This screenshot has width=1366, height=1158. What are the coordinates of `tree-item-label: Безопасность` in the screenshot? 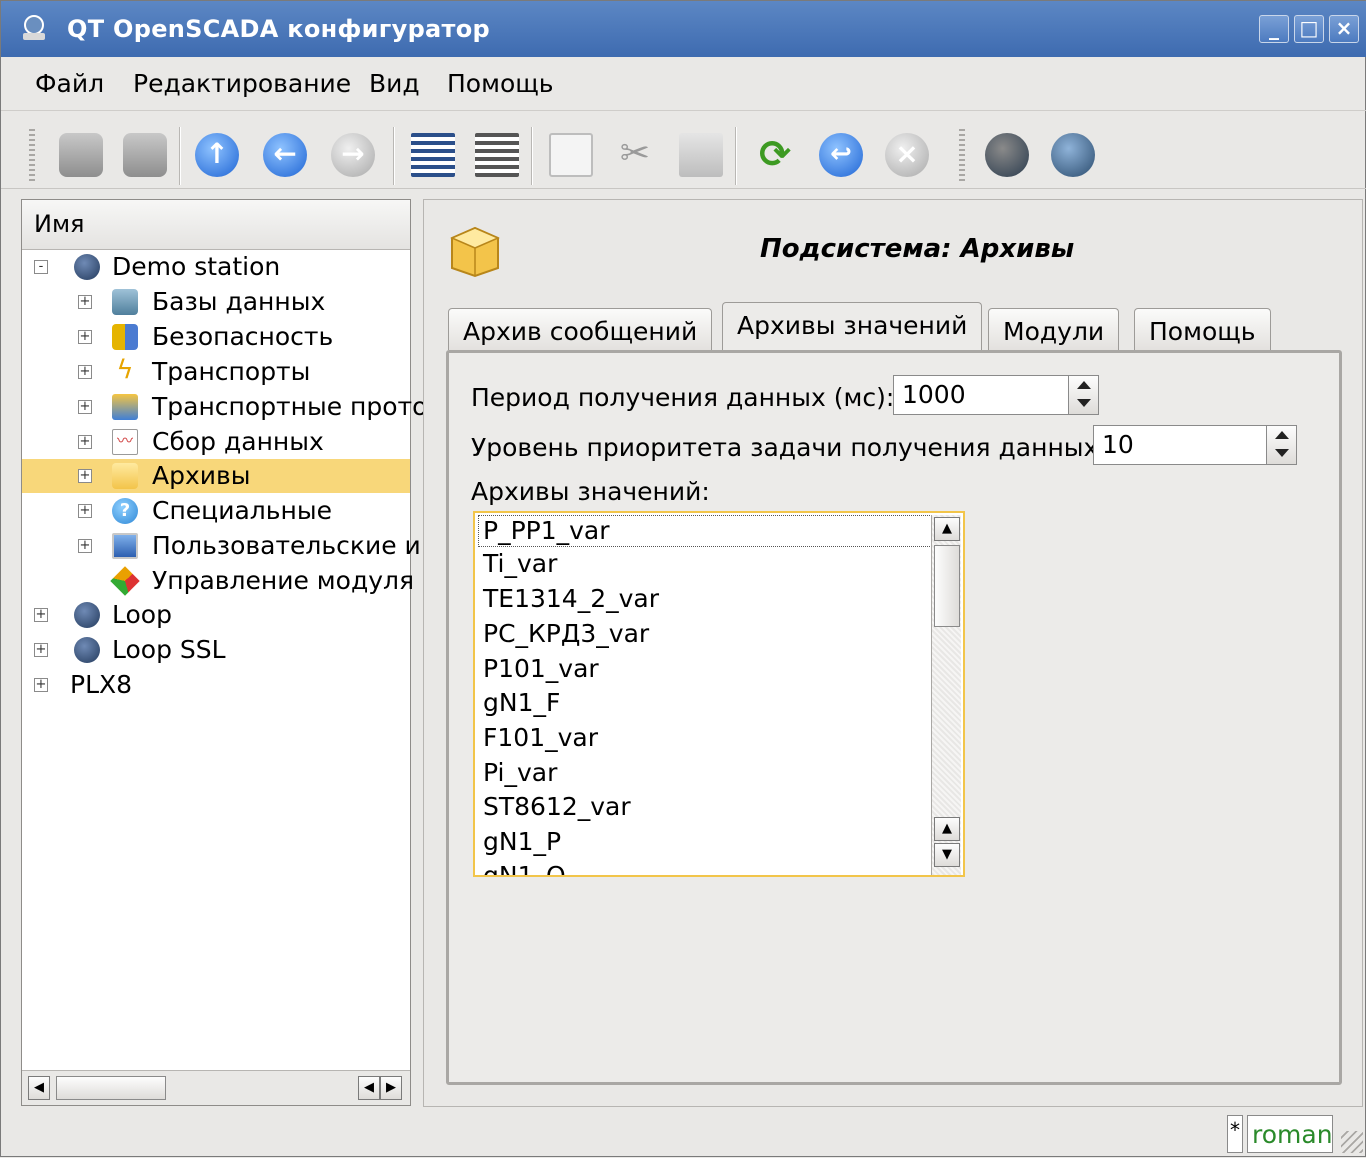 It's located at (243, 336).